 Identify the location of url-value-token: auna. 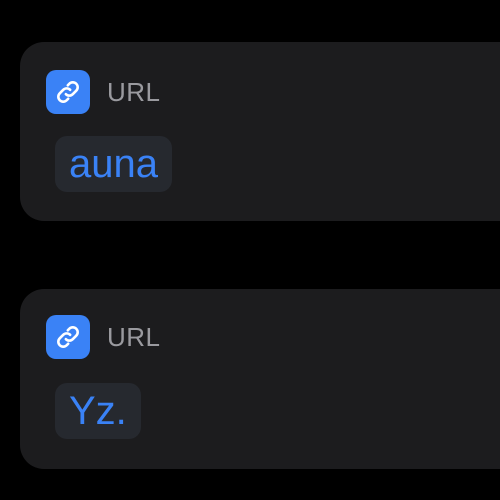
(113, 164).